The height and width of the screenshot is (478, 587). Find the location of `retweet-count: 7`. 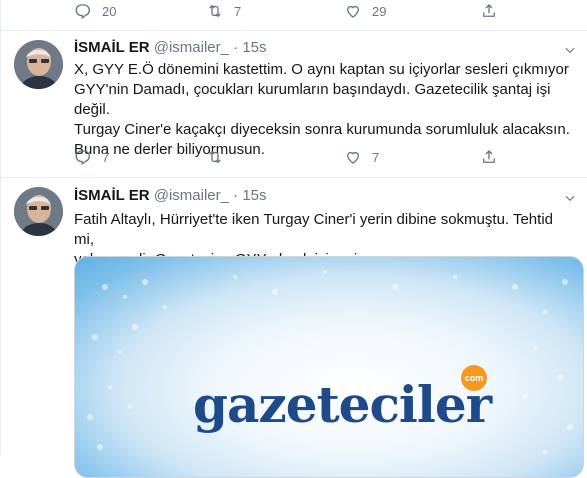

retweet-count: 7 is located at coordinates (238, 11).